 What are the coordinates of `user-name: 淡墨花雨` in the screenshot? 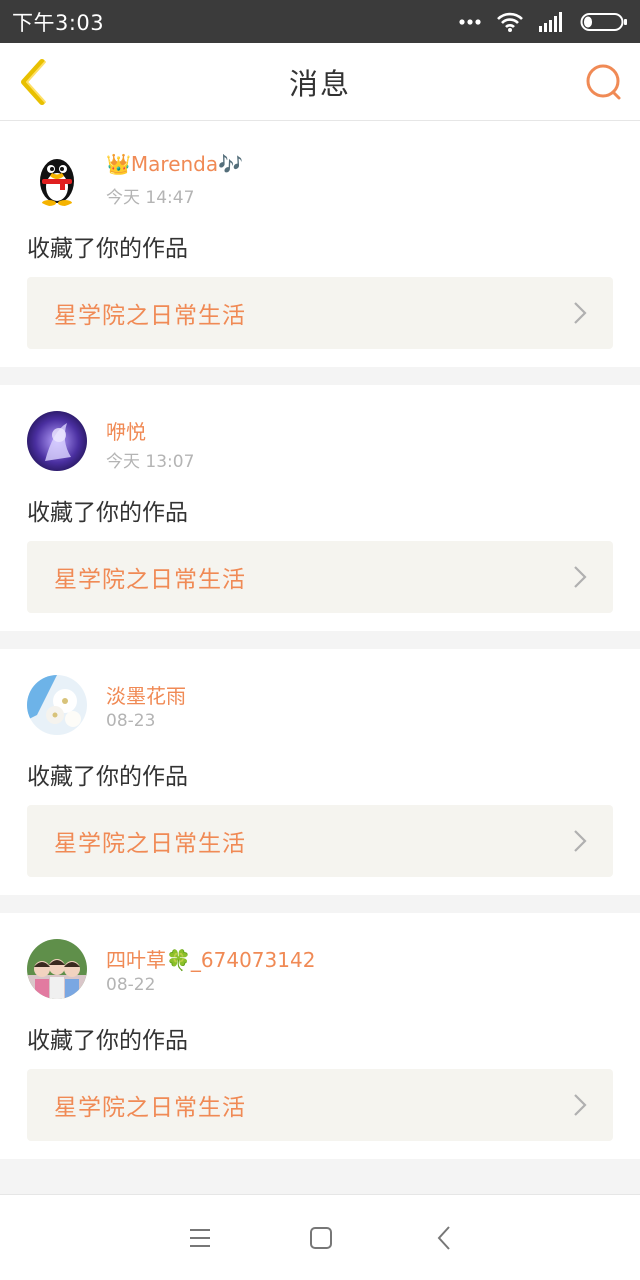 It's located at (146, 694).